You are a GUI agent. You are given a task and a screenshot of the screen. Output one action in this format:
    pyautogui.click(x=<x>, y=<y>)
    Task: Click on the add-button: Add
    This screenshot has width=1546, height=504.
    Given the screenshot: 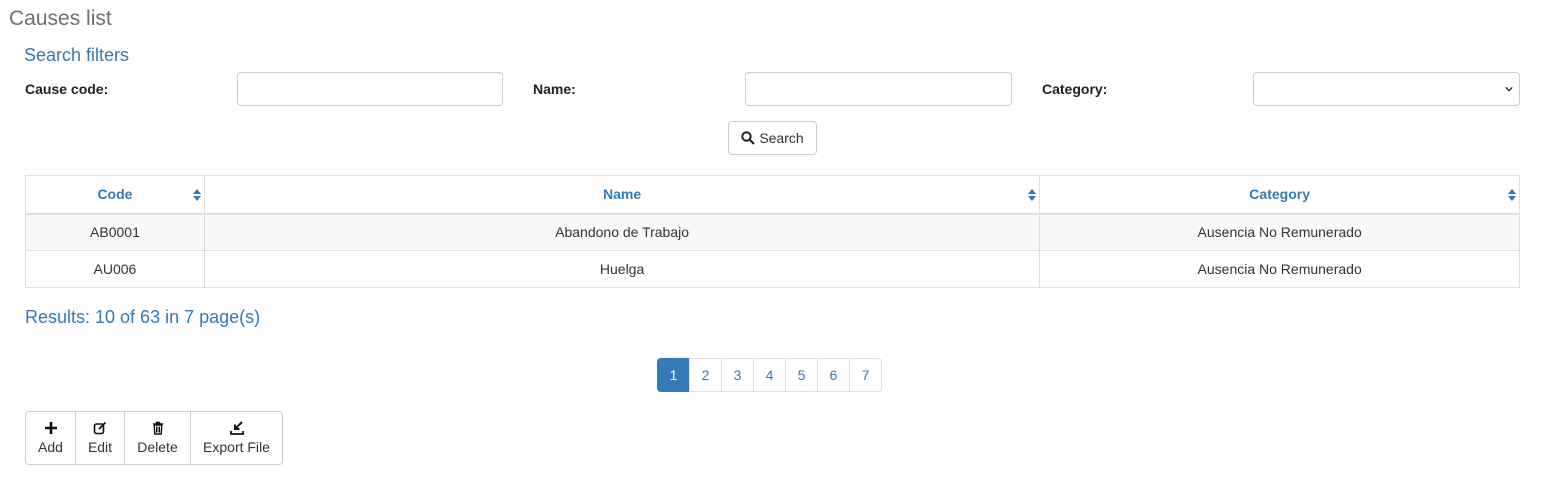 What is the action you would take?
    pyautogui.click(x=51, y=438)
    